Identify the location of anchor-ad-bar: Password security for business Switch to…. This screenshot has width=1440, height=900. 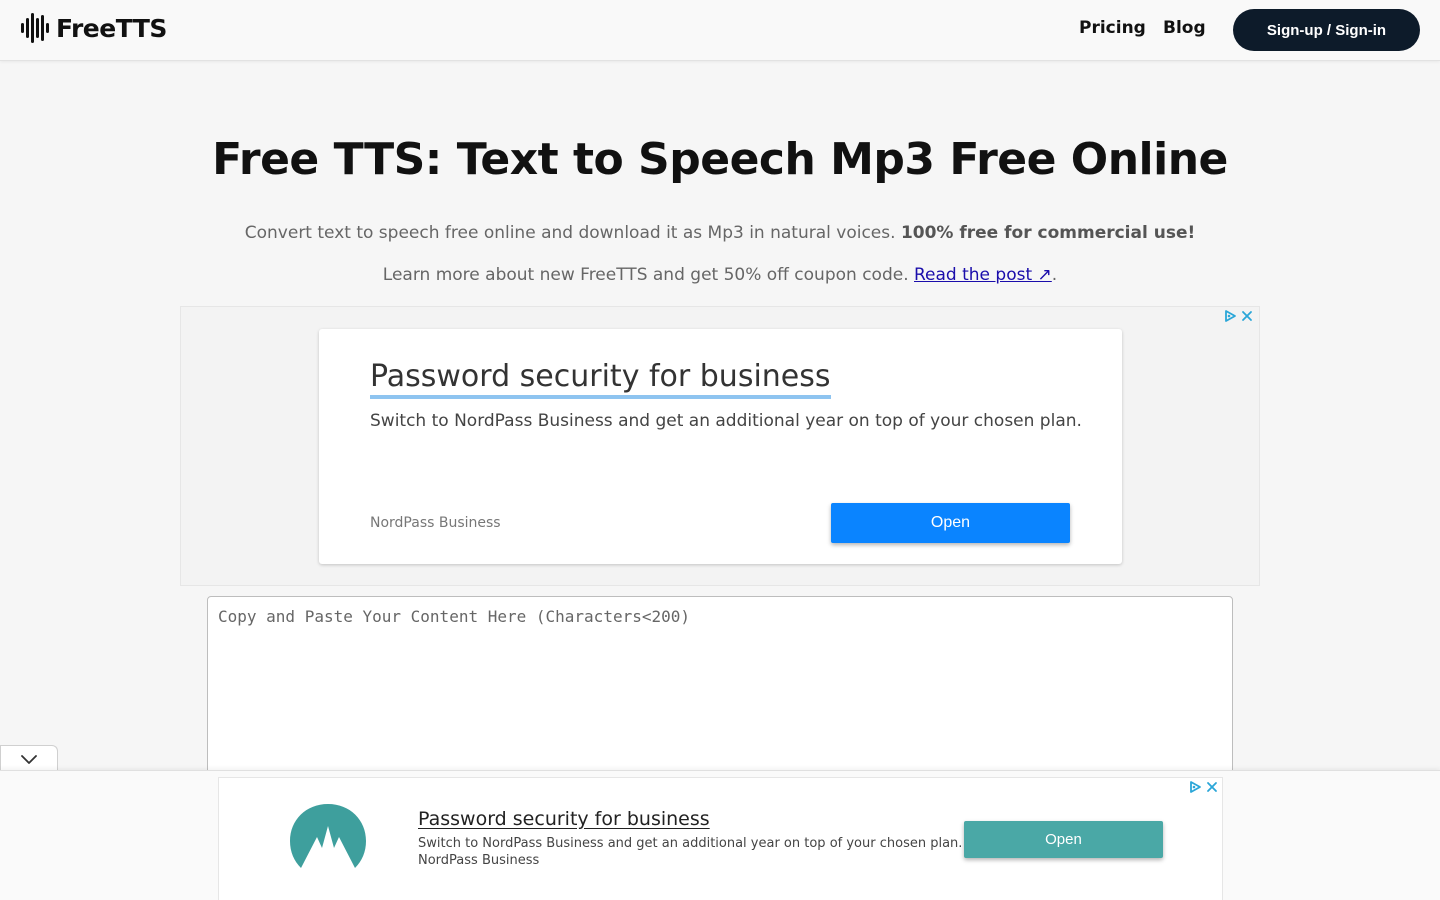
(720, 835).